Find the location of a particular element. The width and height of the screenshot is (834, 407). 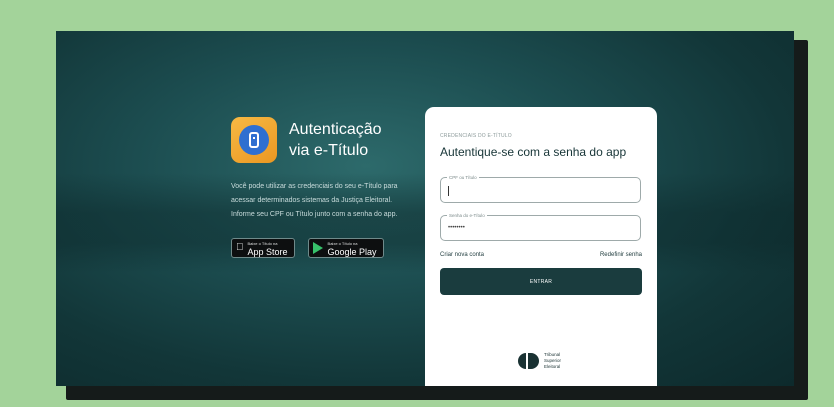

form-eyebrow: CREDENCIAIS DO E-TÍTULO is located at coordinates (476, 136).